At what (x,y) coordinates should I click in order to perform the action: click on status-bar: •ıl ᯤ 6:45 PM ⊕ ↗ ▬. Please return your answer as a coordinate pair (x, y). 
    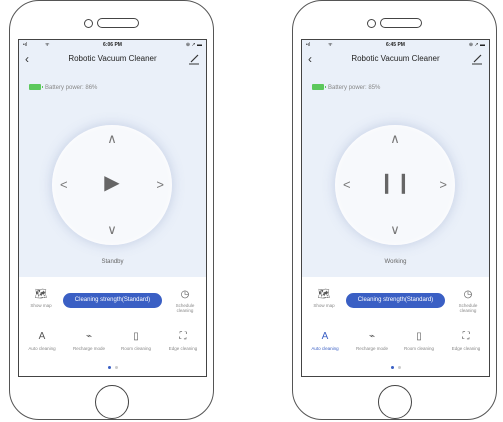
    Looking at the image, I should click on (395, 46).